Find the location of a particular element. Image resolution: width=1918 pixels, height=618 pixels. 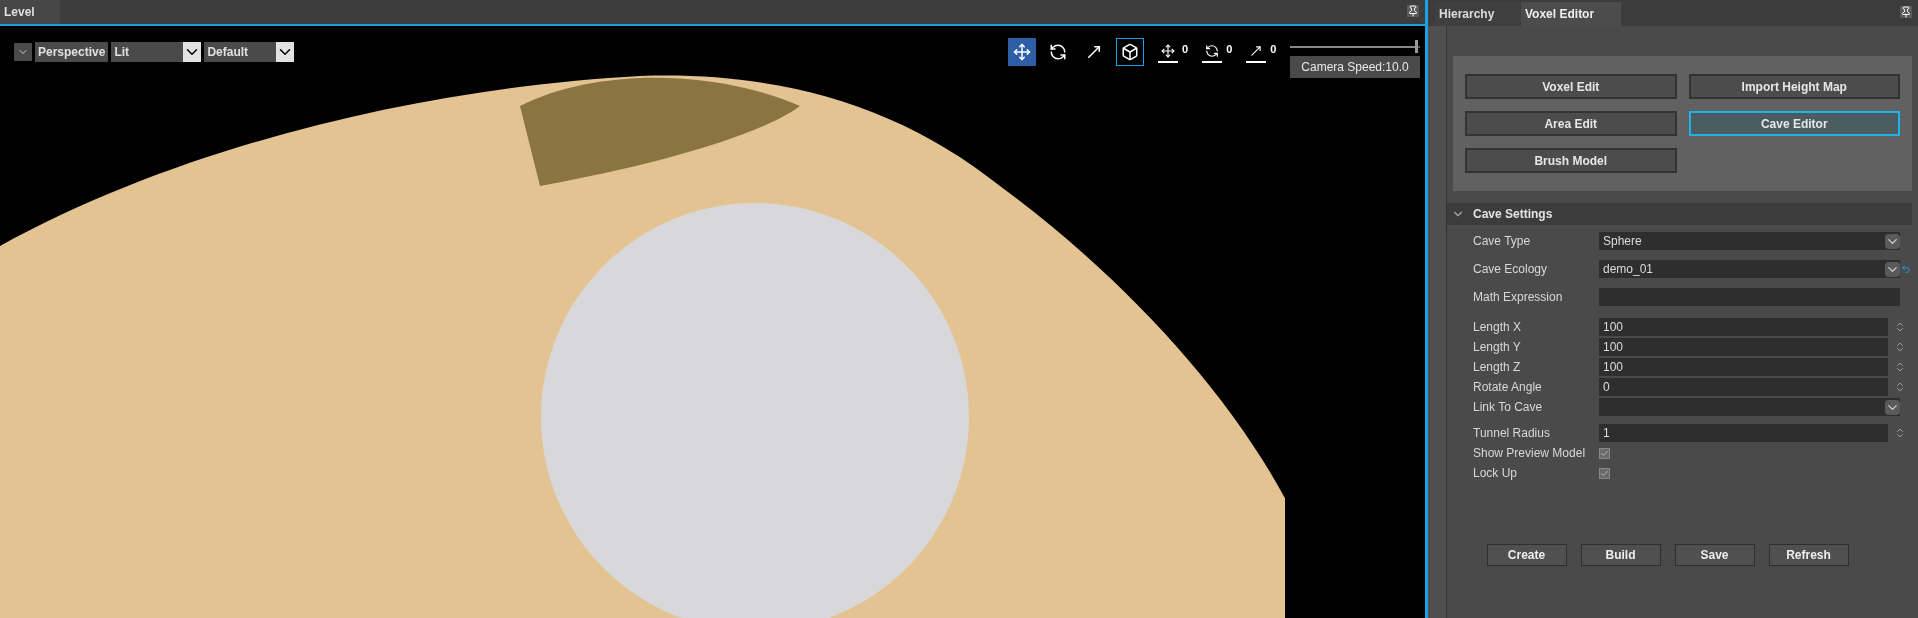

section-header: Cave Settings is located at coordinates (1679, 214).